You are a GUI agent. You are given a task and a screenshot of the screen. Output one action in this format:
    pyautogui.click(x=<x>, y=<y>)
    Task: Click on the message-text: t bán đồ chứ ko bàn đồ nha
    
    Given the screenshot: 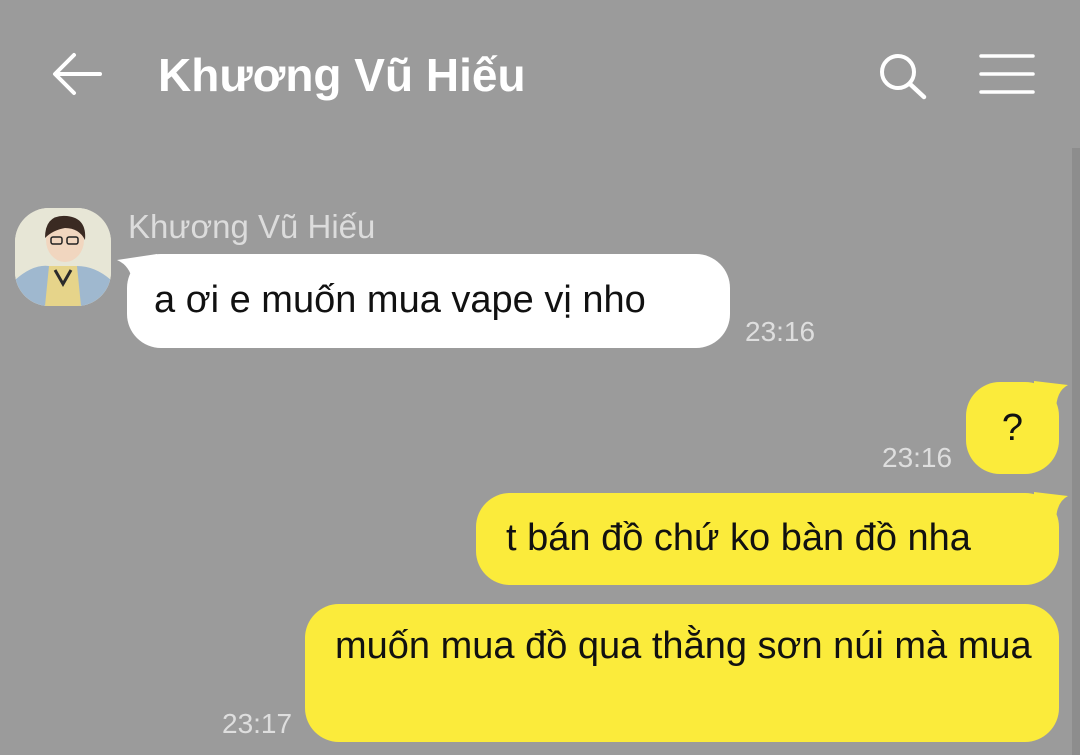 What is the action you would take?
    pyautogui.click(x=738, y=538)
    